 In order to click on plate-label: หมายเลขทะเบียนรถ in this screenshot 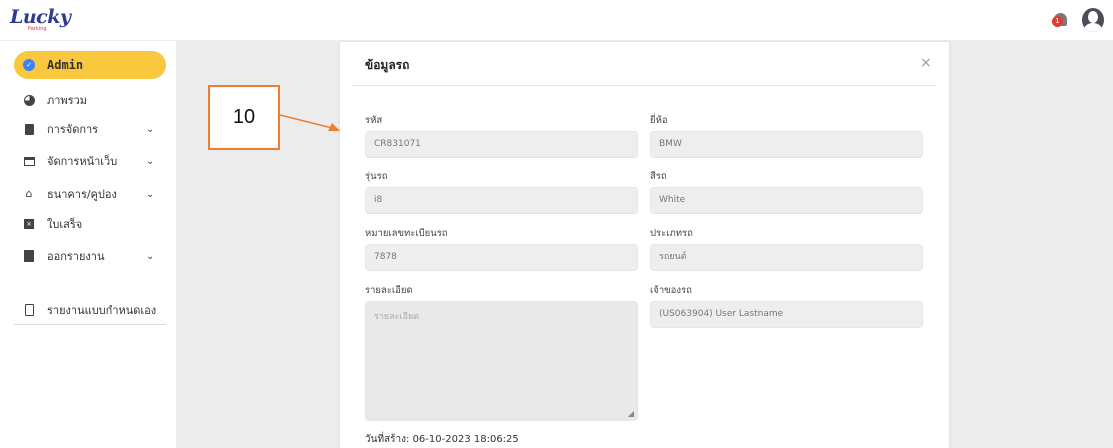, I will do `click(406, 233)`.